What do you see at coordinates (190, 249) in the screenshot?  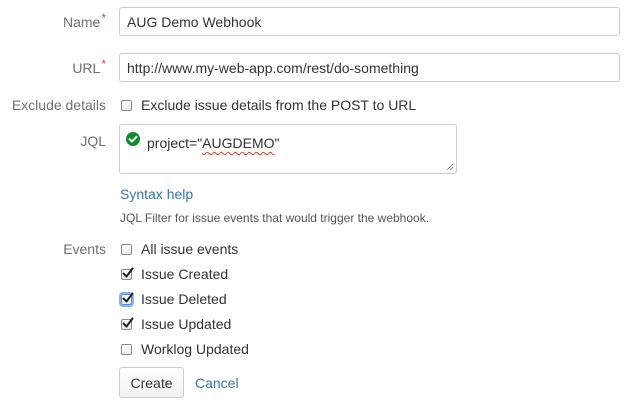 I see `event-label-all-issue-events: All issue events` at bounding box center [190, 249].